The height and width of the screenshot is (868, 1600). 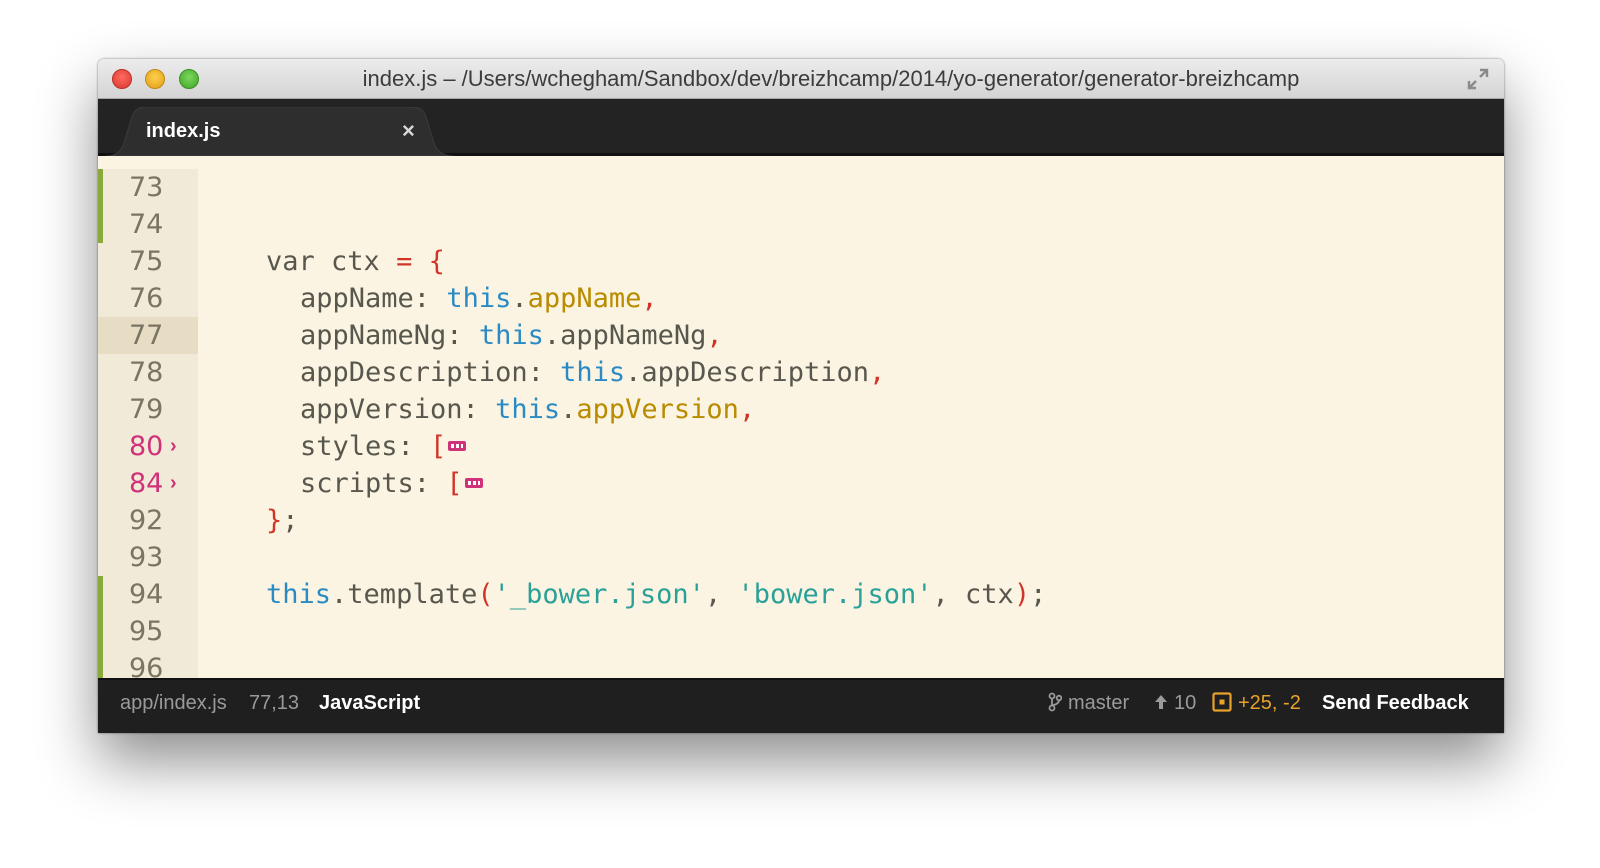 I want to click on line-number: 75, so click(x=146, y=261).